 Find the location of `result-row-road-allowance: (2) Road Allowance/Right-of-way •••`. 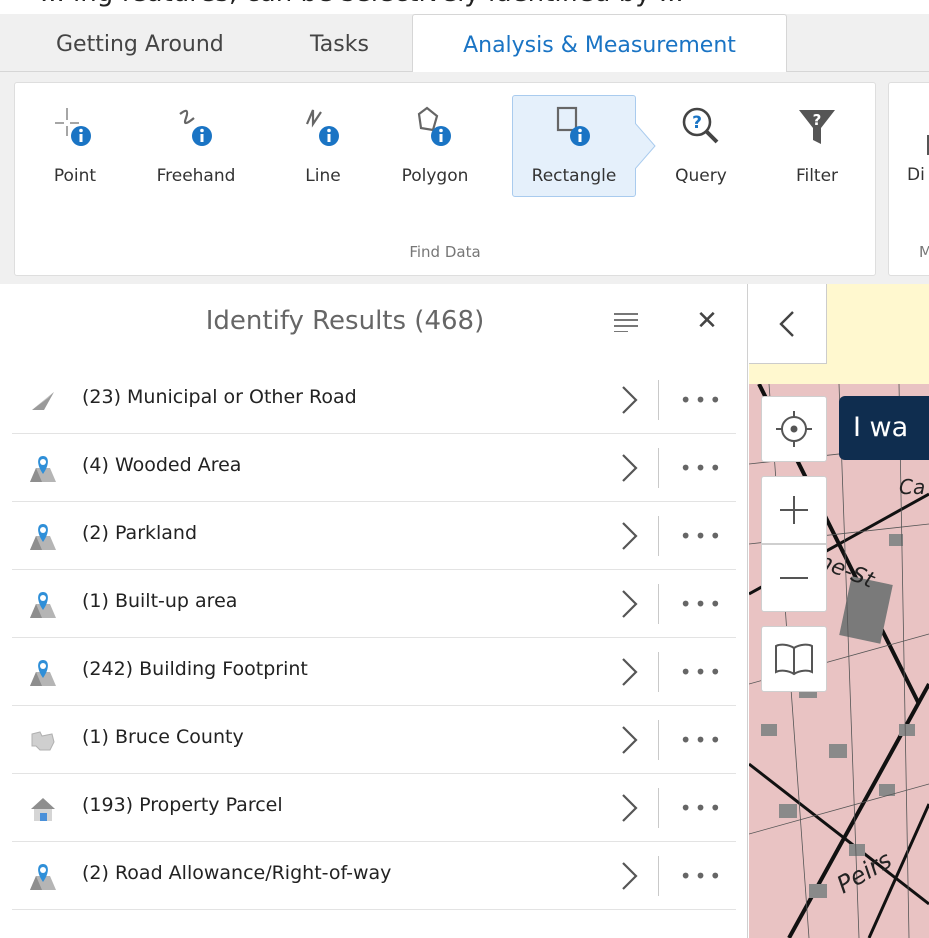

result-row-road-allowance: (2) Road Allowance/Right-of-way ••• is located at coordinates (374, 876).